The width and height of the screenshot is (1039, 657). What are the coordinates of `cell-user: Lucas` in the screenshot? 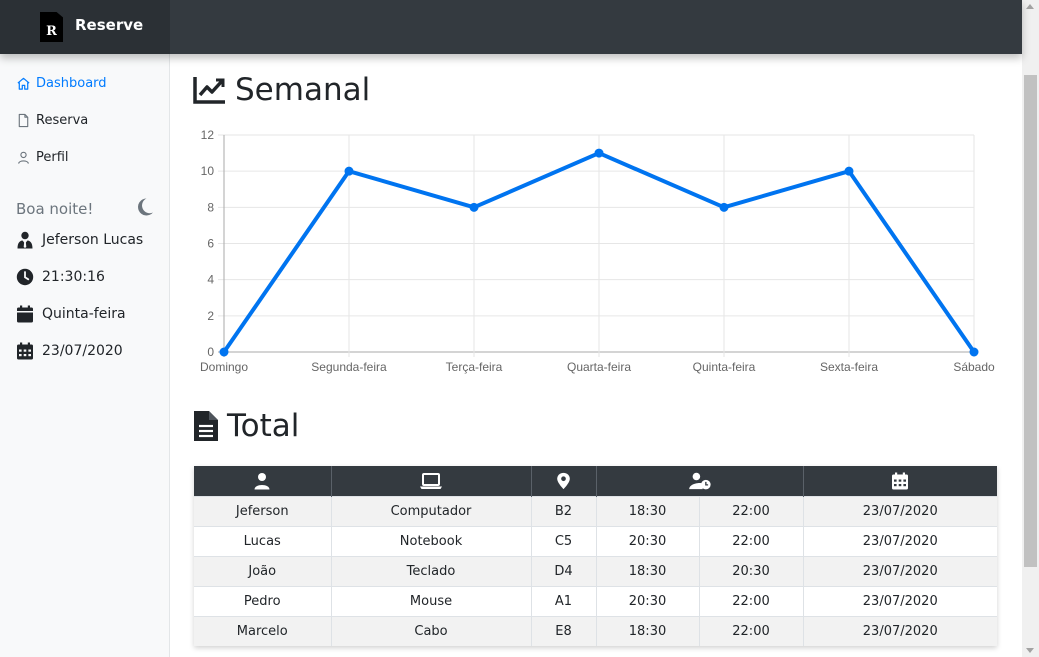 It's located at (263, 540).